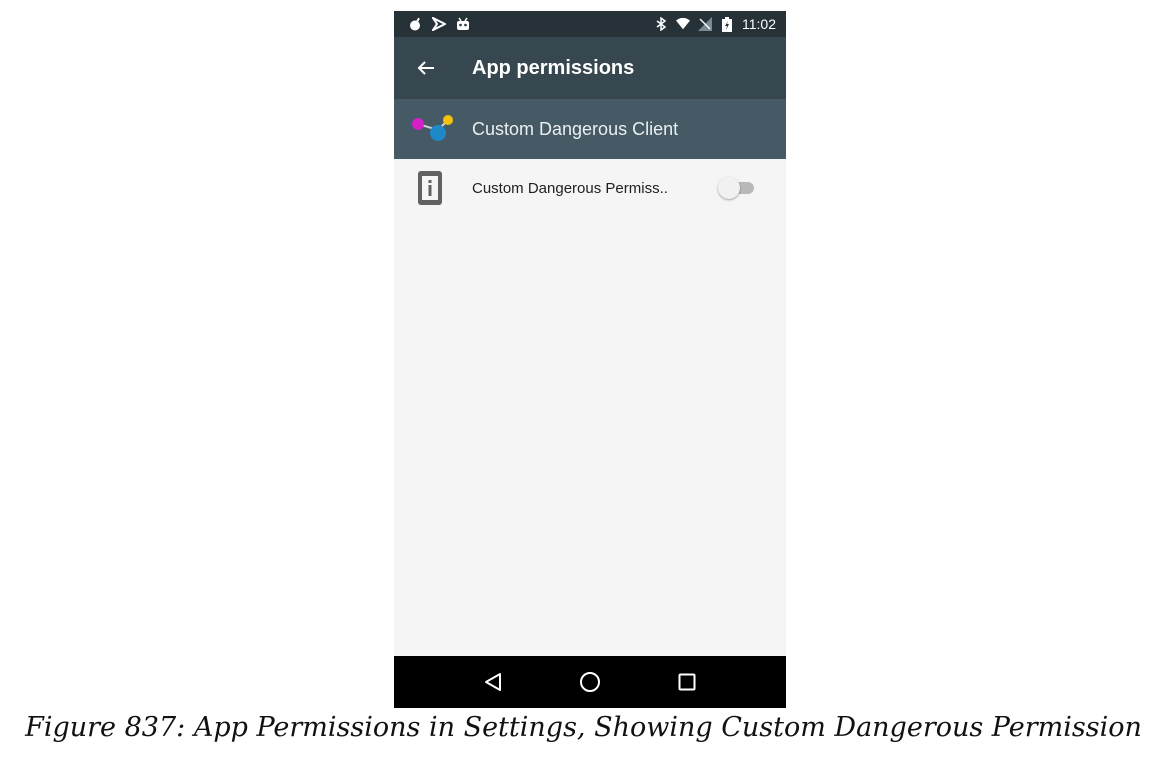  I want to click on back-triangle-icon, so click(492, 682).